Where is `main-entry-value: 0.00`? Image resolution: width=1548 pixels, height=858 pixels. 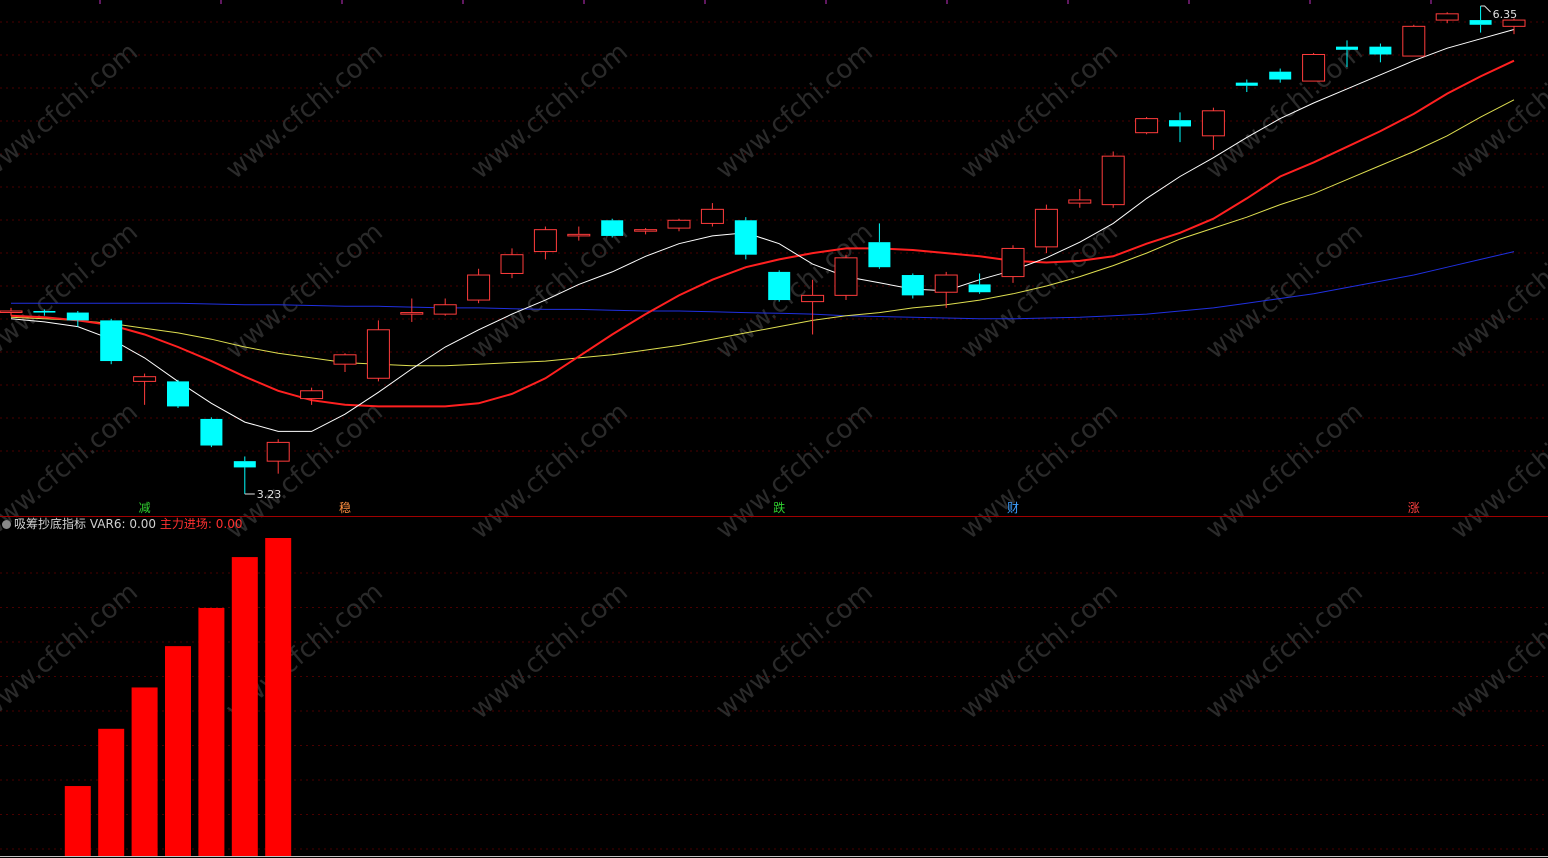 main-entry-value: 0.00 is located at coordinates (229, 524).